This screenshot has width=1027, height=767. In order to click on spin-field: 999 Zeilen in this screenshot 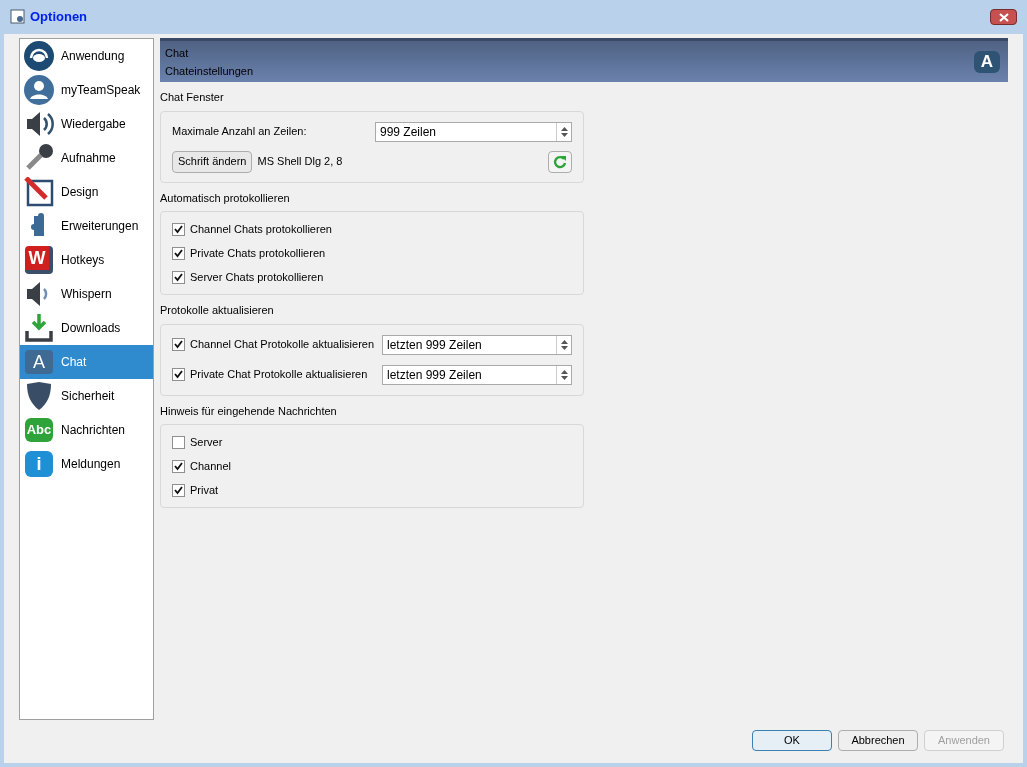, I will do `click(473, 131)`.